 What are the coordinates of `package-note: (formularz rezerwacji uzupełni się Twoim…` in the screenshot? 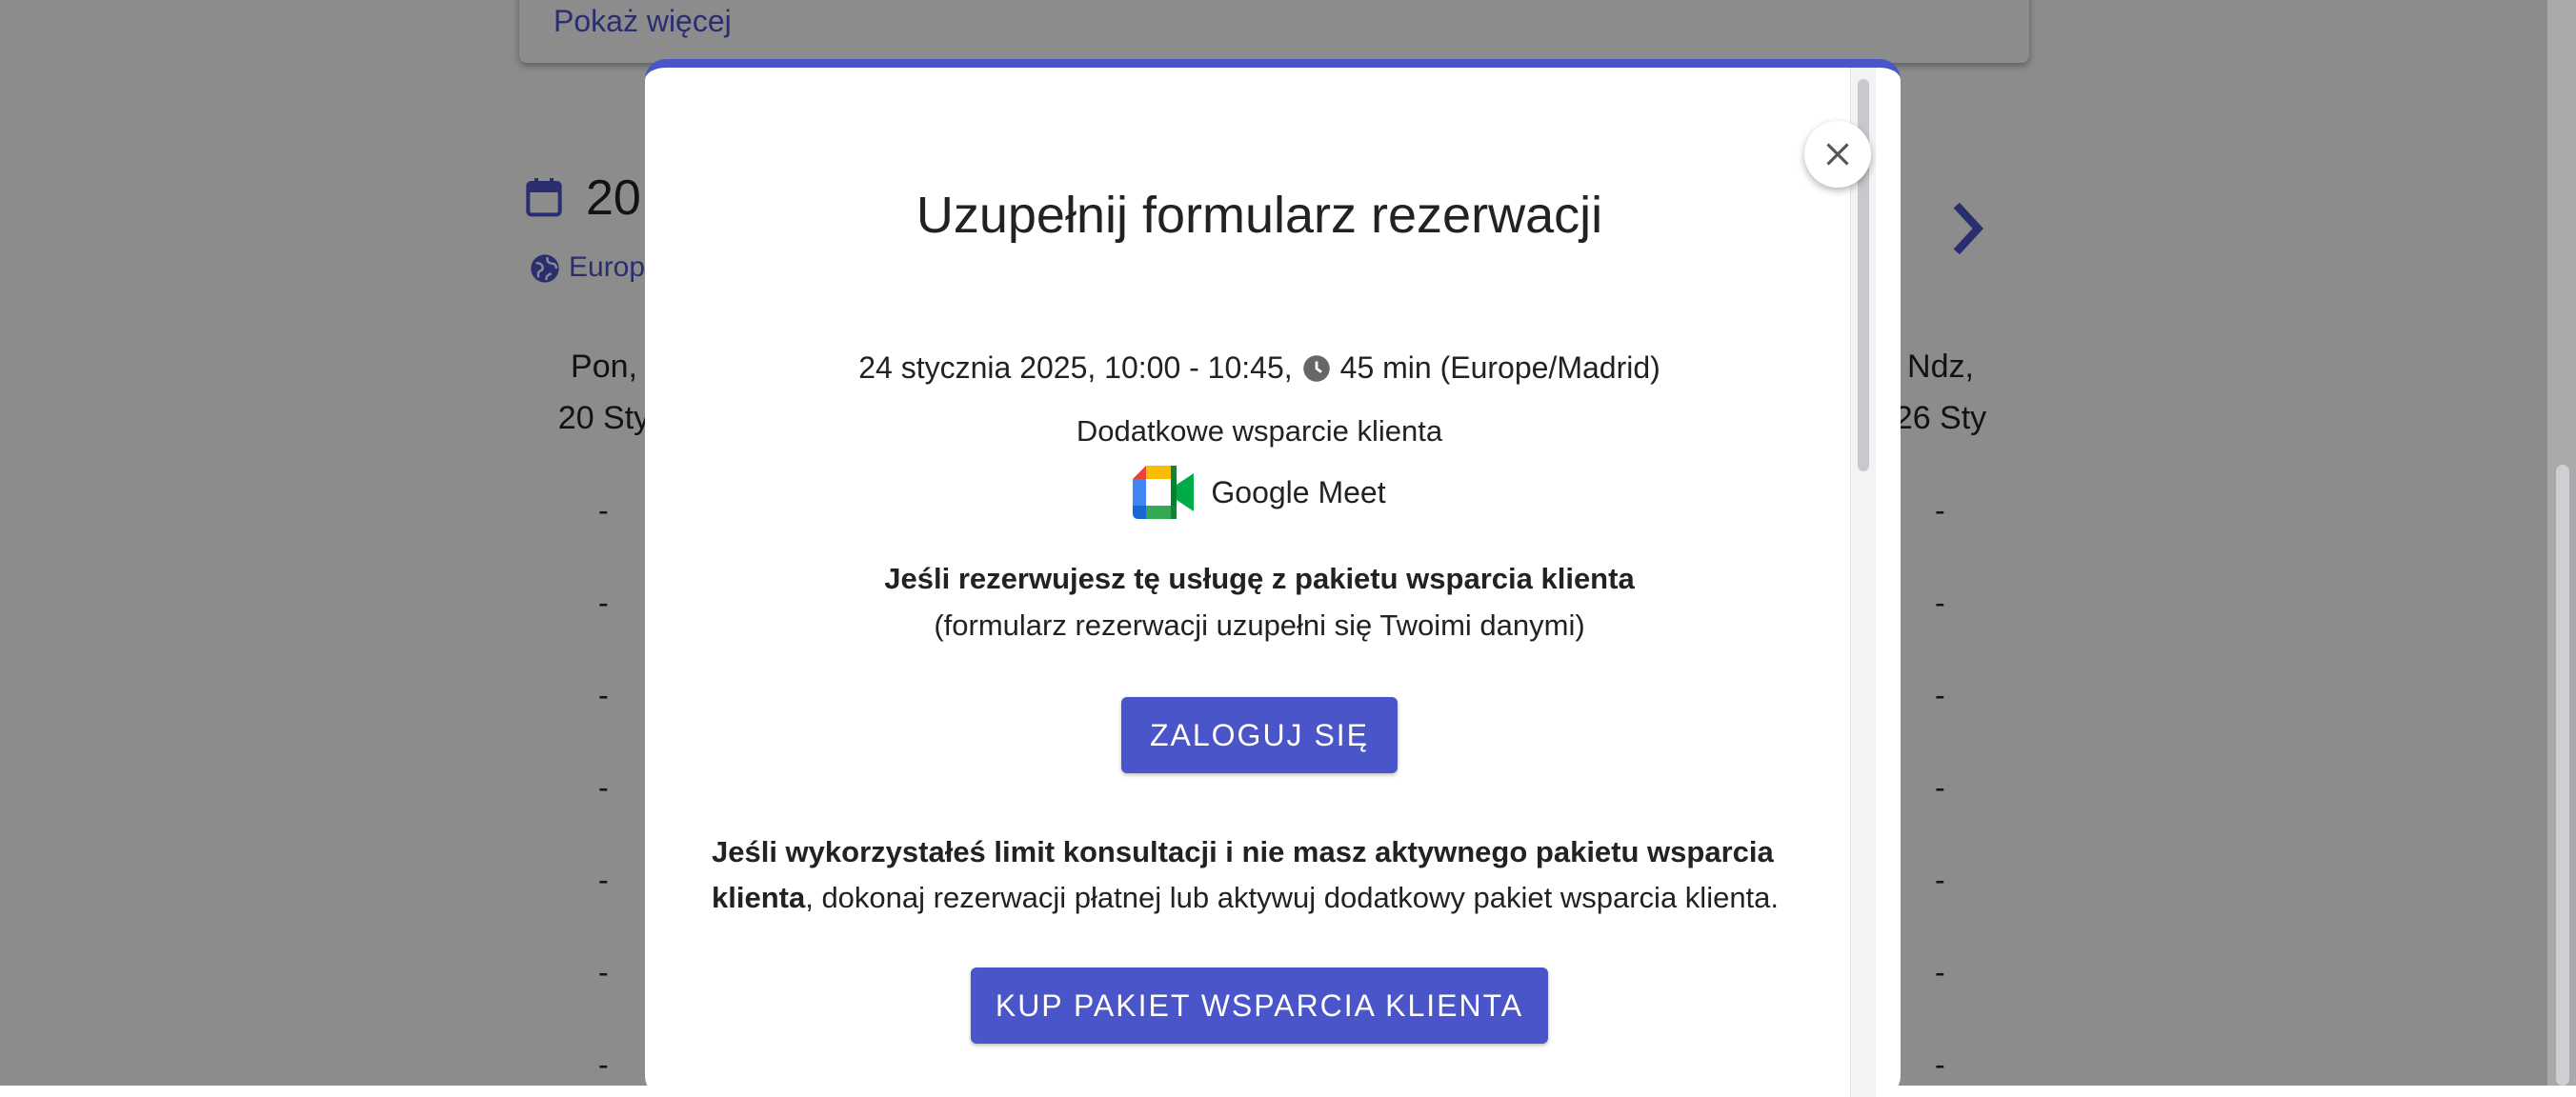 It's located at (1259, 625).